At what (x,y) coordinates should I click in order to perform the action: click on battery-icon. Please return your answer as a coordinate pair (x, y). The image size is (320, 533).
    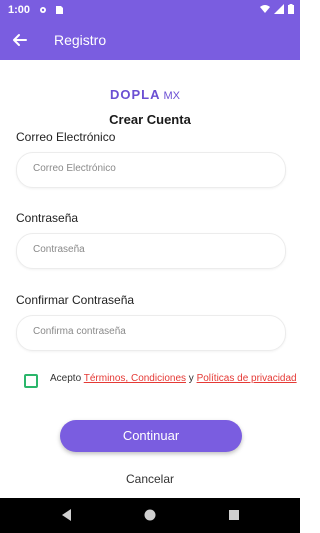
    Looking at the image, I should click on (291, 9).